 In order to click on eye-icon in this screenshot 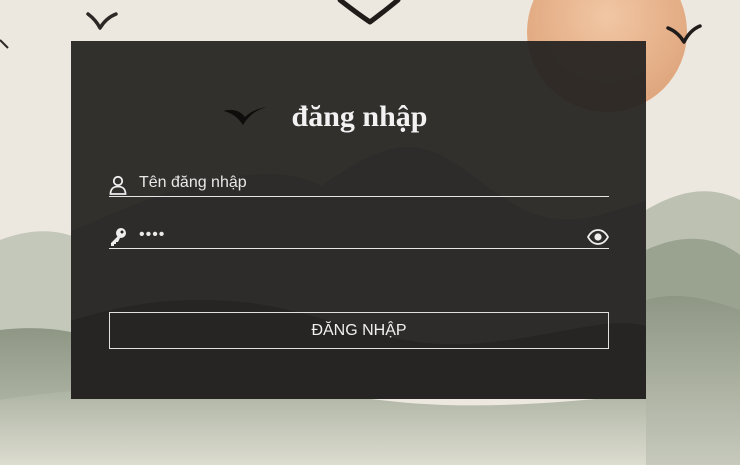, I will do `click(598, 237)`.